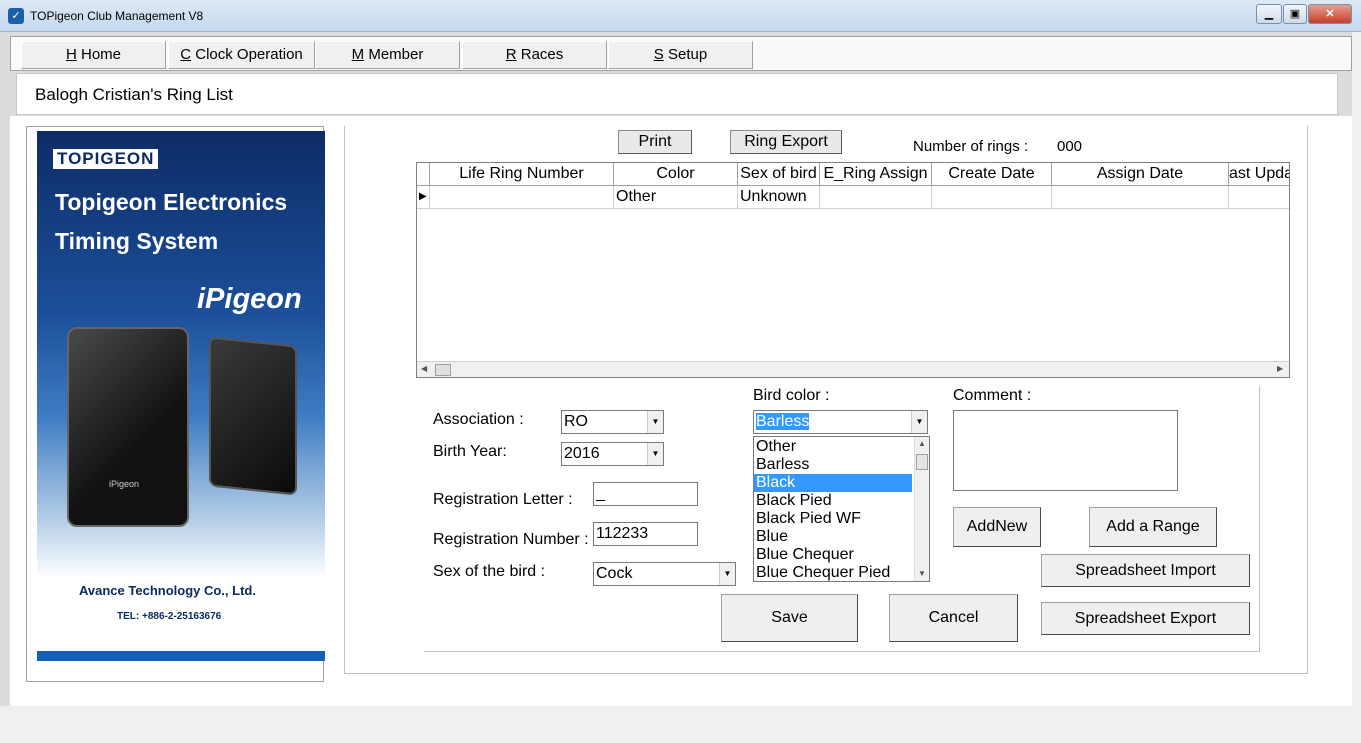 This screenshot has height=743, width=1361. I want to click on menu-home: H Home, so click(93, 55).